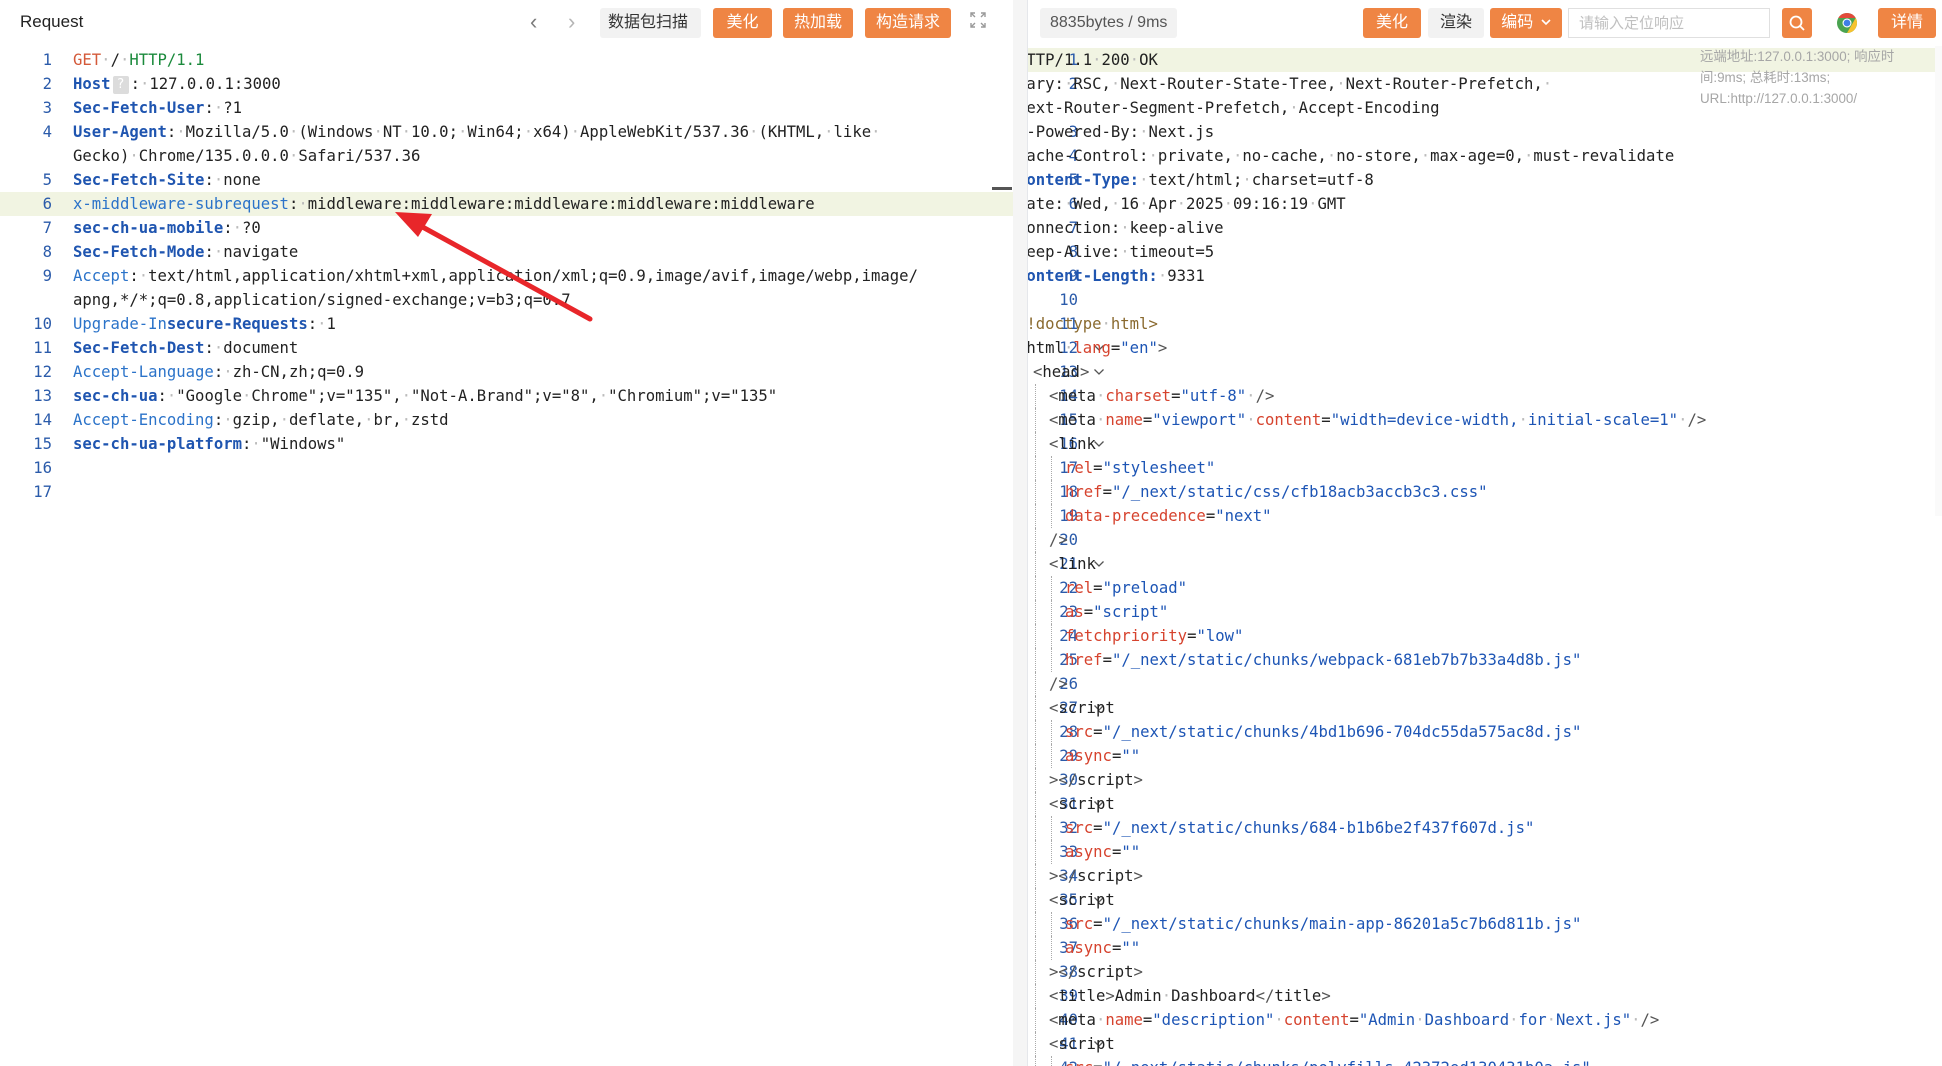  Describe the element at coordinates (177, 84) in the screenshot. I see `line-content: Host?:·127.0.0.1:3000` at that location.